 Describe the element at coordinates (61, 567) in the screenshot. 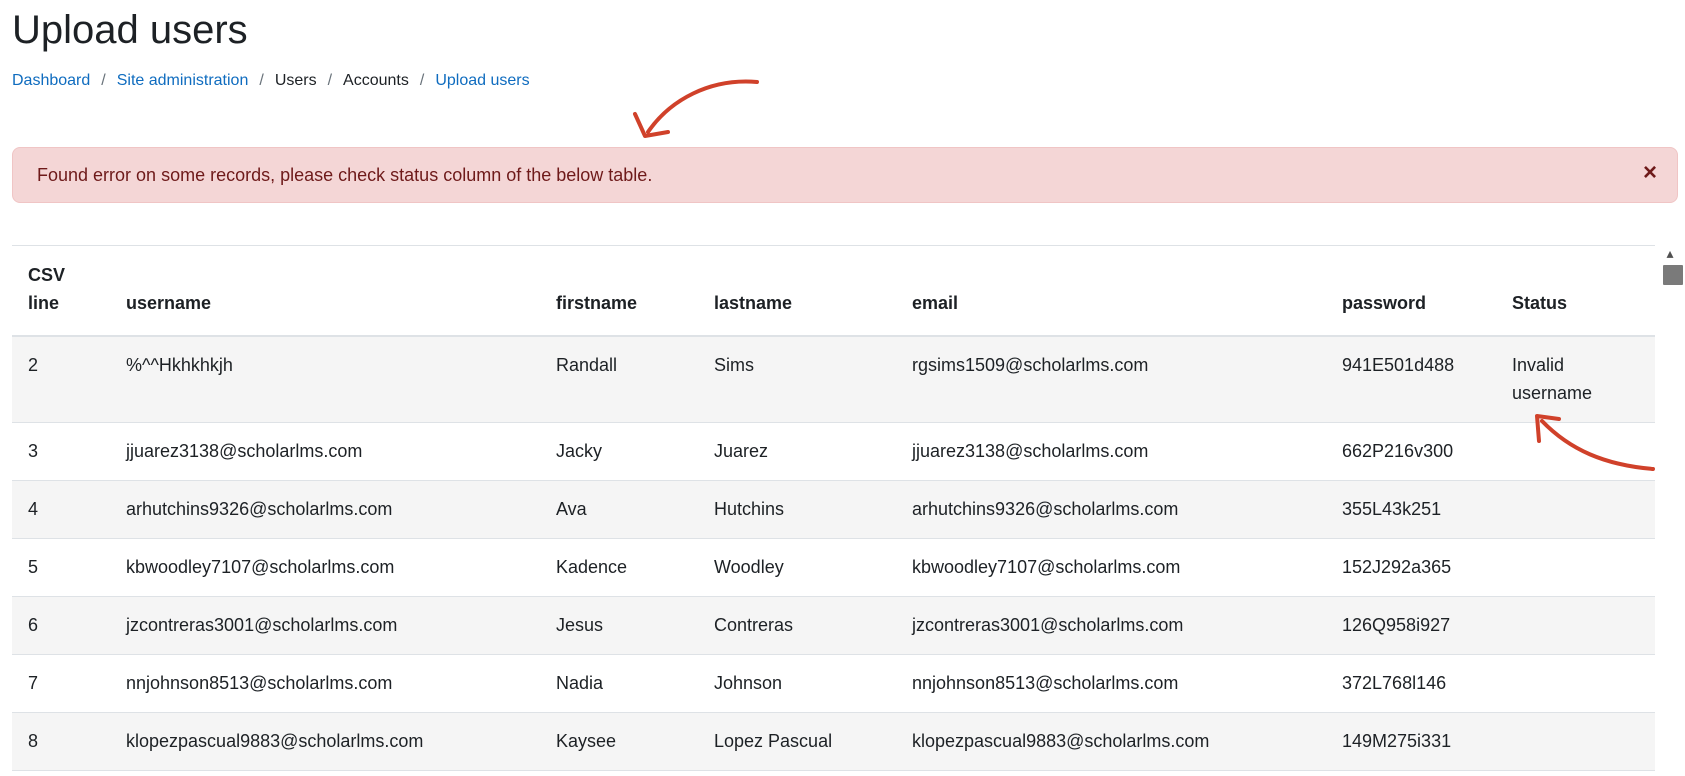

I see `cell-csv-line: 5` at that location.